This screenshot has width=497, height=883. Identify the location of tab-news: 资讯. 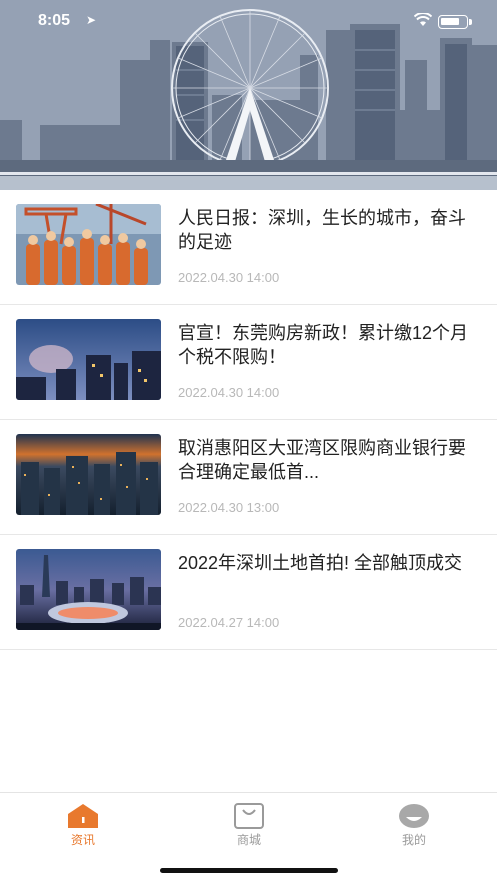
(83, 826).